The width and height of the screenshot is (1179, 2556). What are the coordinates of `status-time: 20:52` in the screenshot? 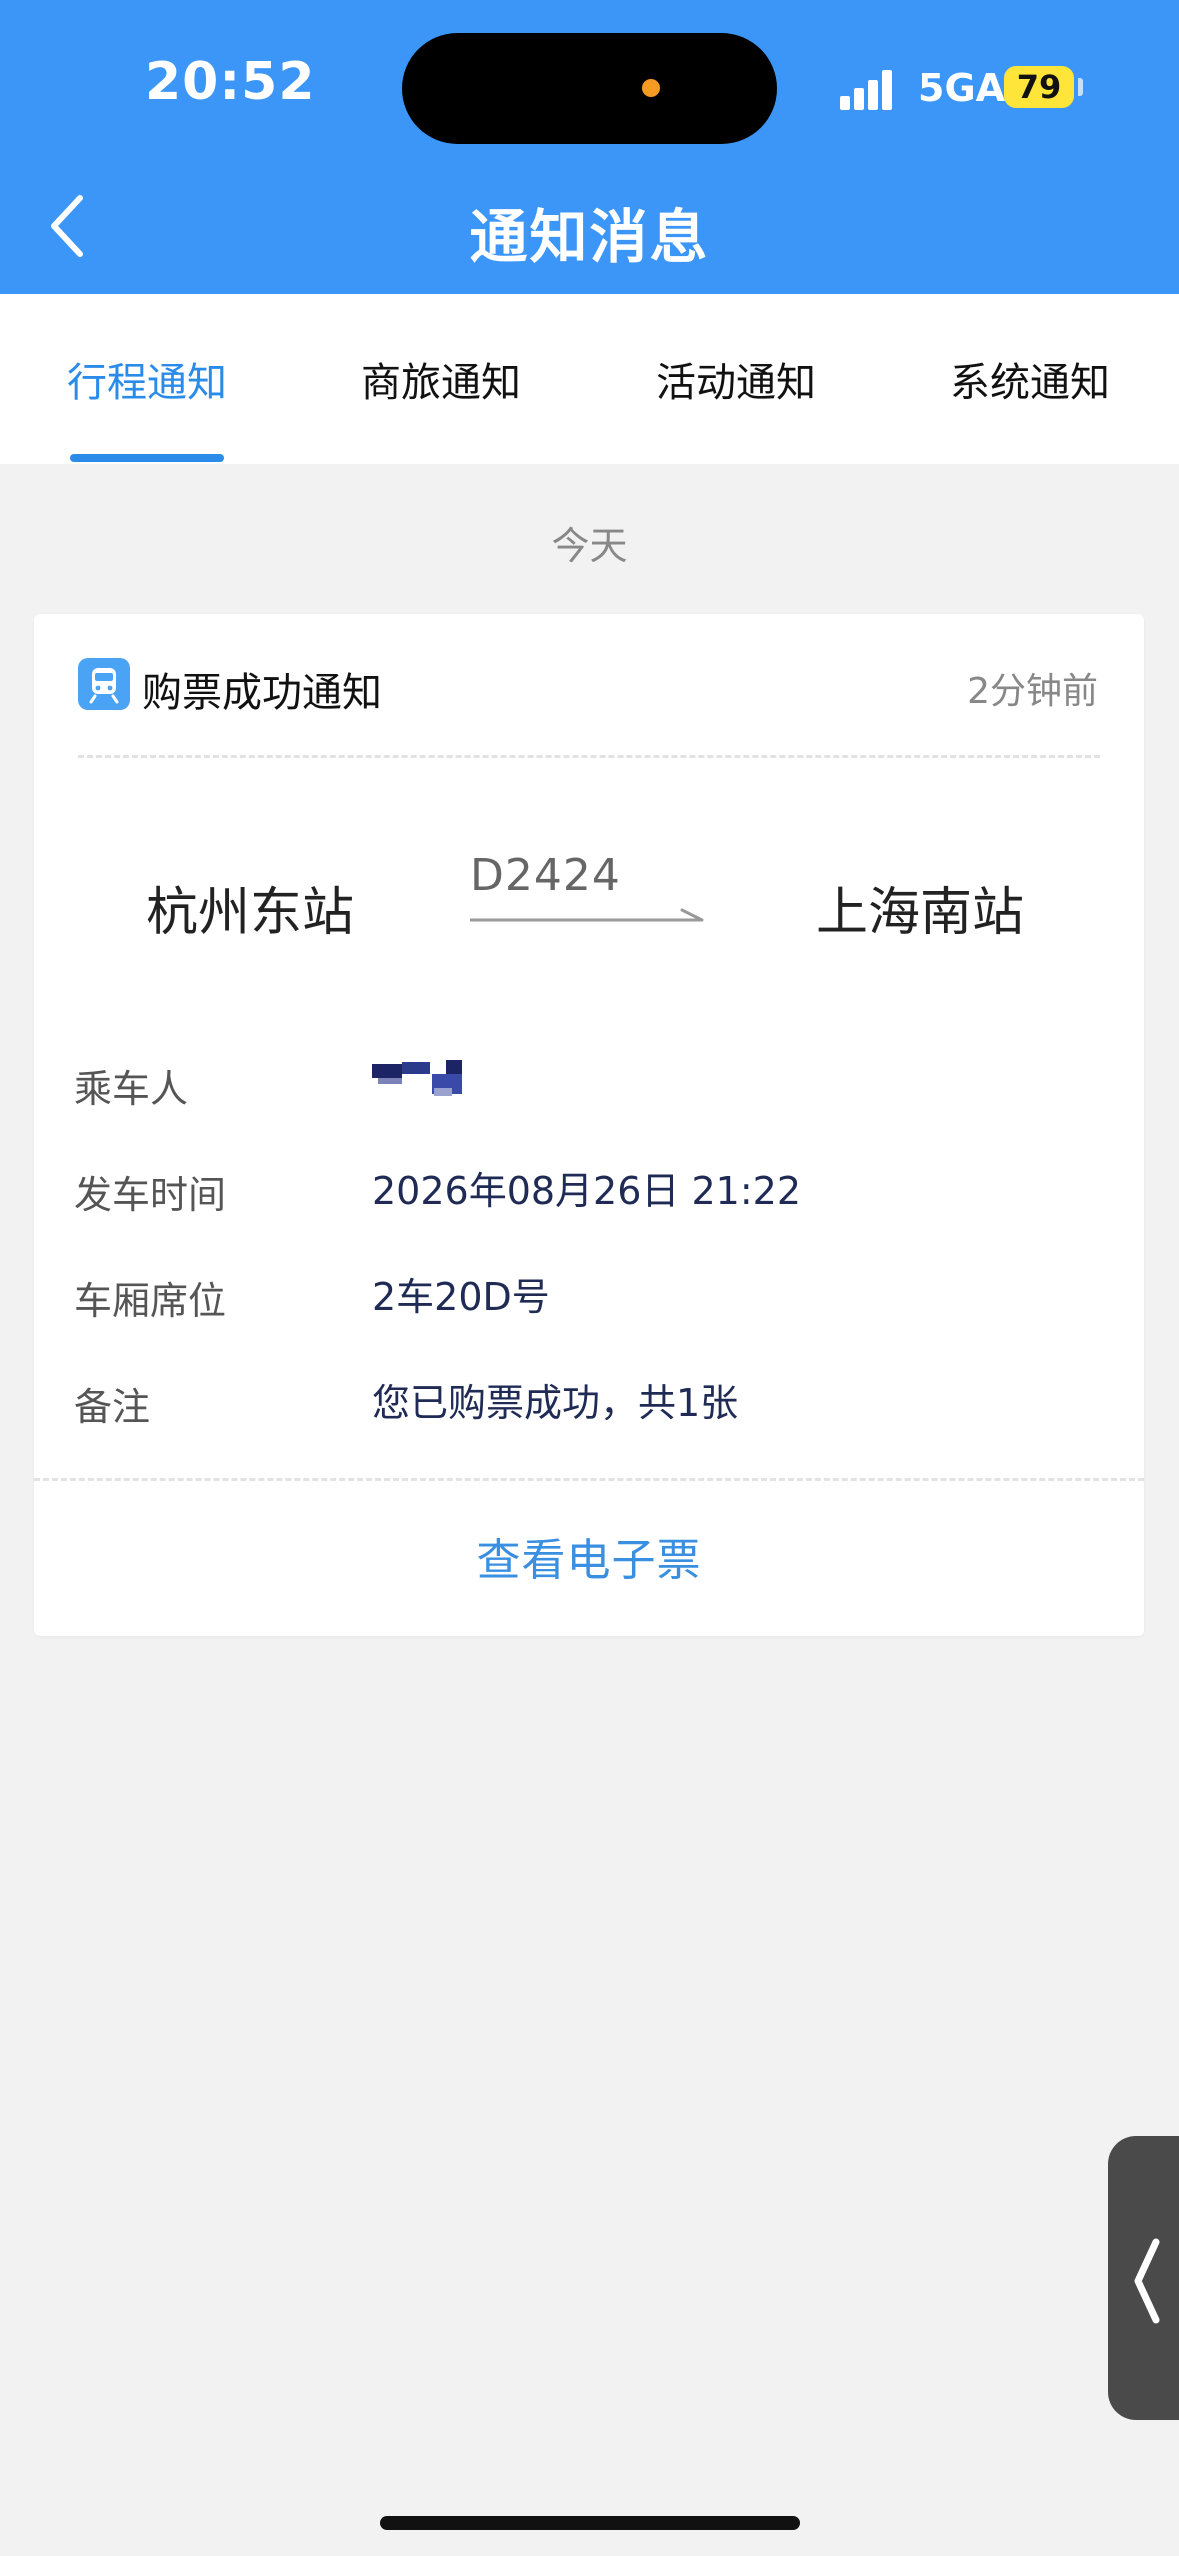 It's located at (230, 82).